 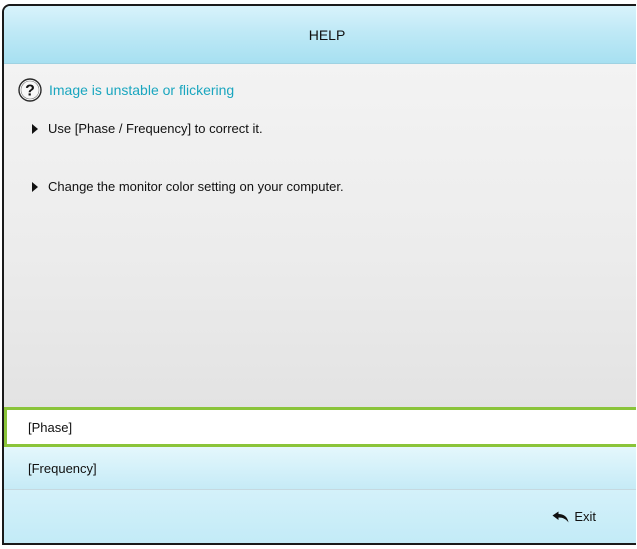 What do you see at coordinates (142, 90) in the screenshot?
I see `topic-title: Image is unstable or flickering` at bounding box center [142, 90].